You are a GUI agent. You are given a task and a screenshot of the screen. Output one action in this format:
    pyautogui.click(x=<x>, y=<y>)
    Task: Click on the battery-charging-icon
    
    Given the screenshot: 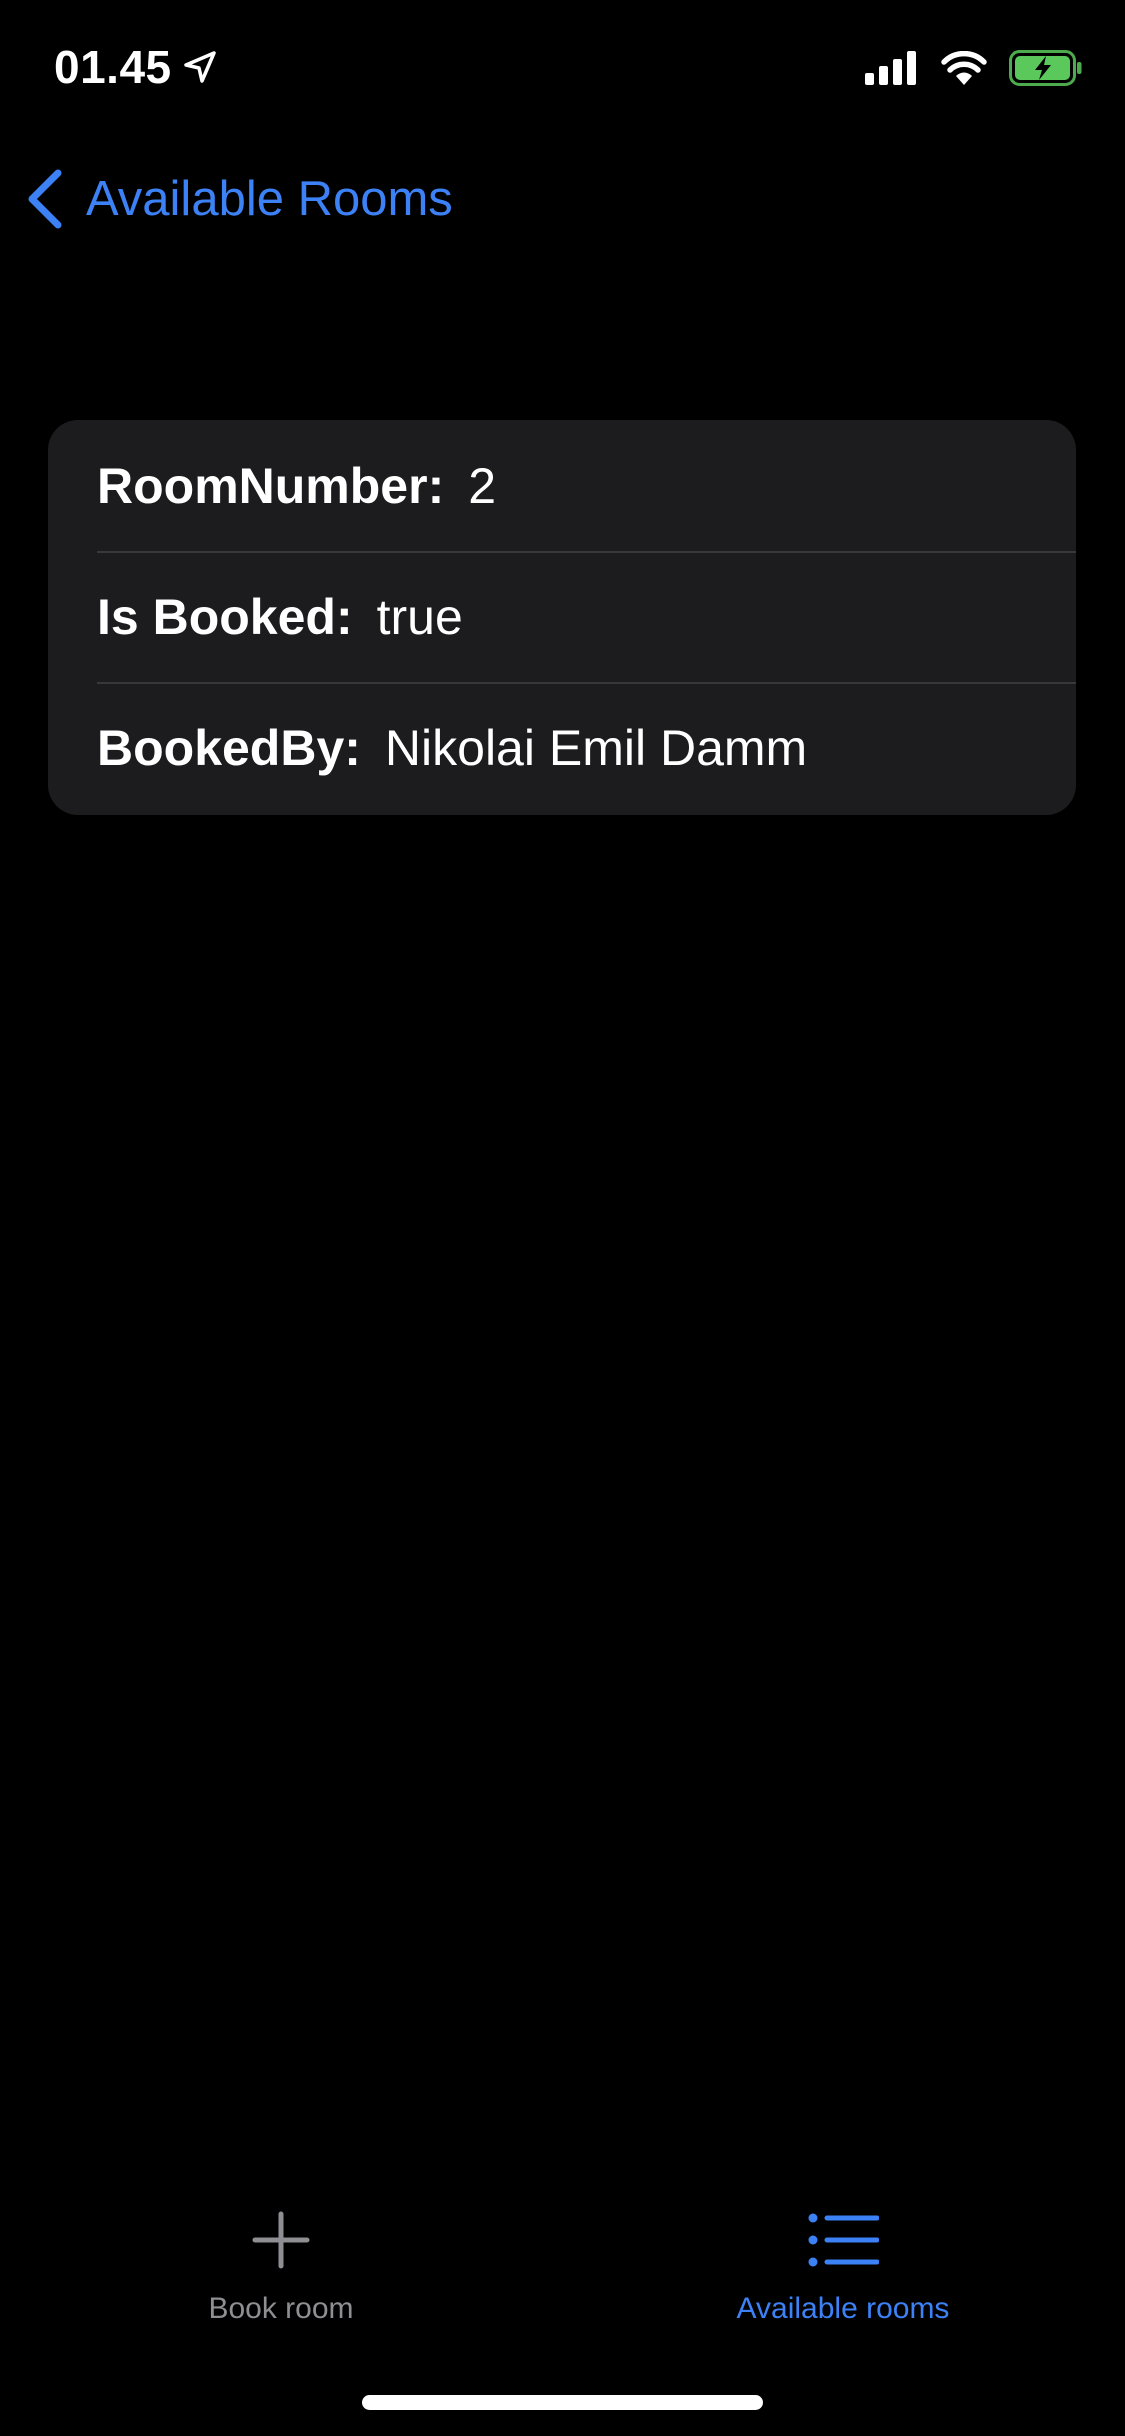 What is the action you would take?
    pyautogui.click(x=1045, y=68)
    